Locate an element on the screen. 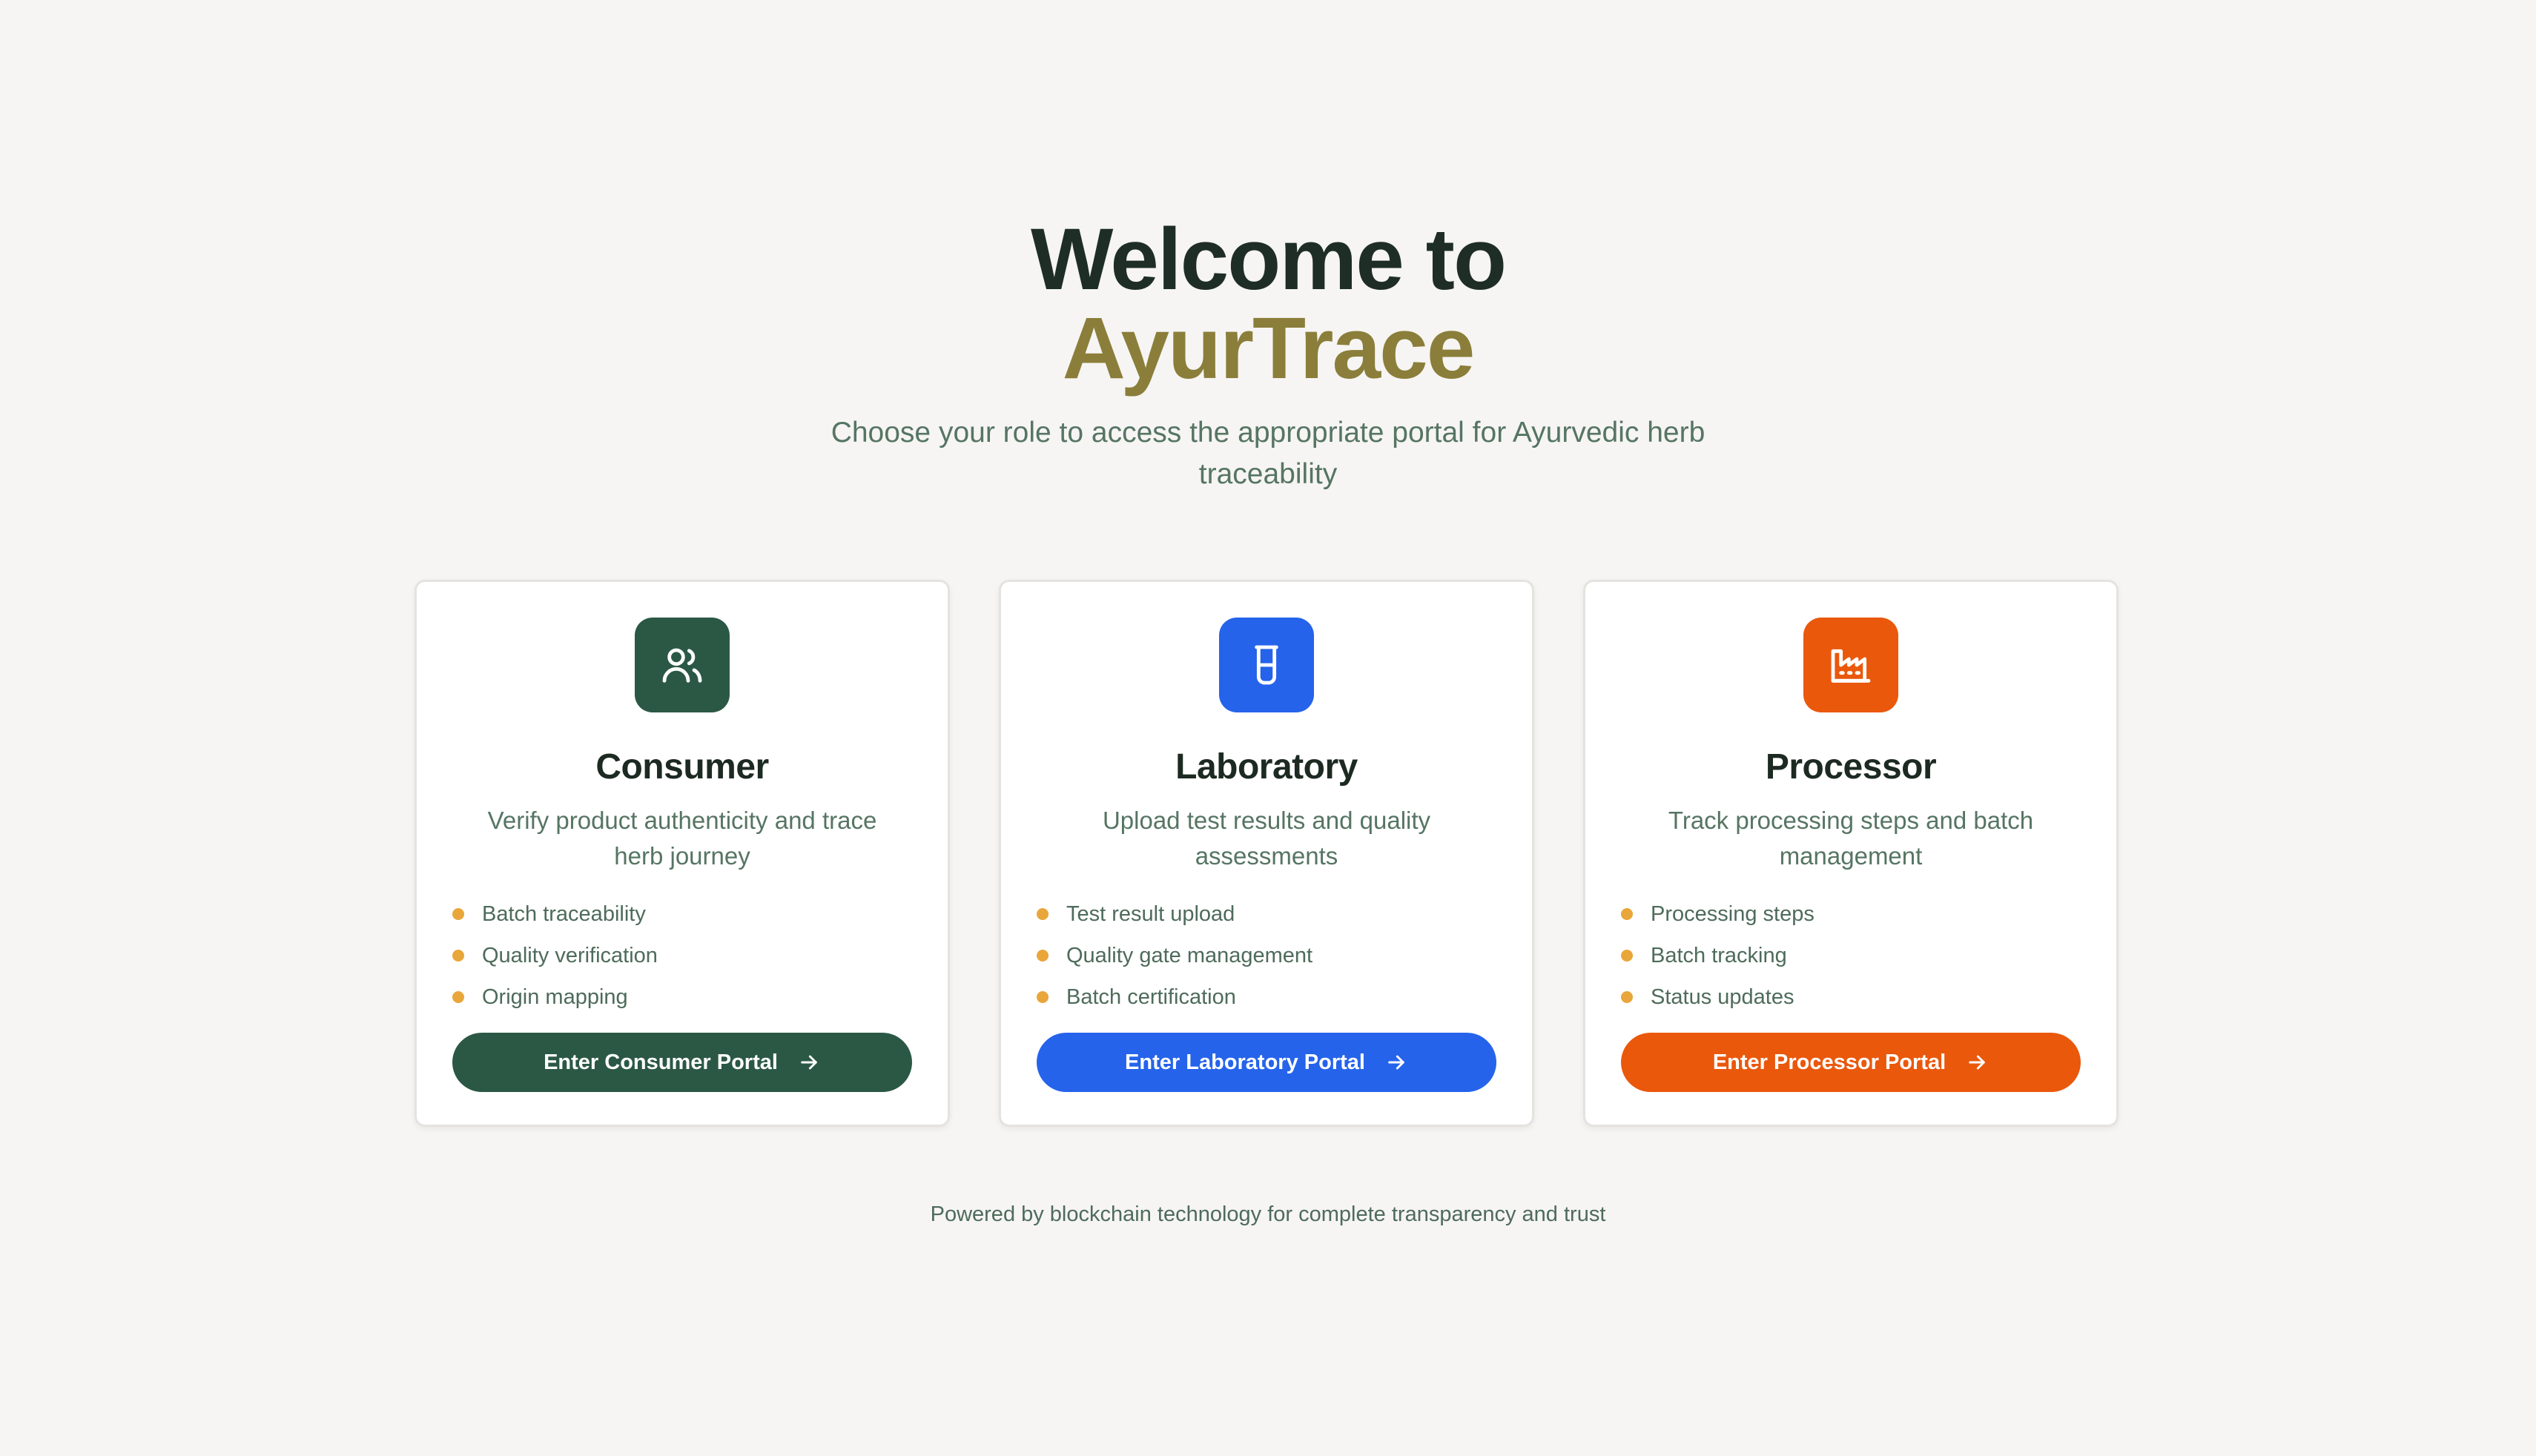 This screenshot has height=1456, width=2536. feature-item: Batch traceability is located at coordinates (682, 914).